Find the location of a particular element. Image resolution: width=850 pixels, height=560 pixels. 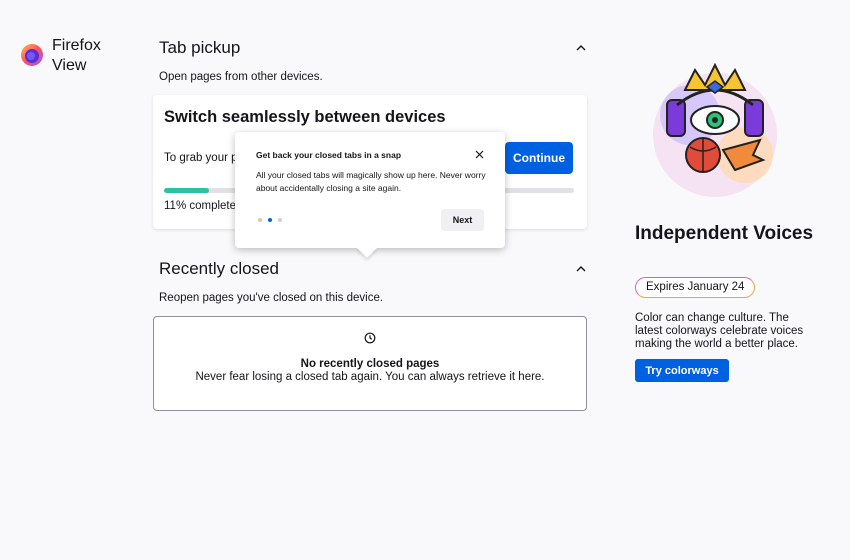

progress-text: 11% complete is located at coordinates (200, 206).